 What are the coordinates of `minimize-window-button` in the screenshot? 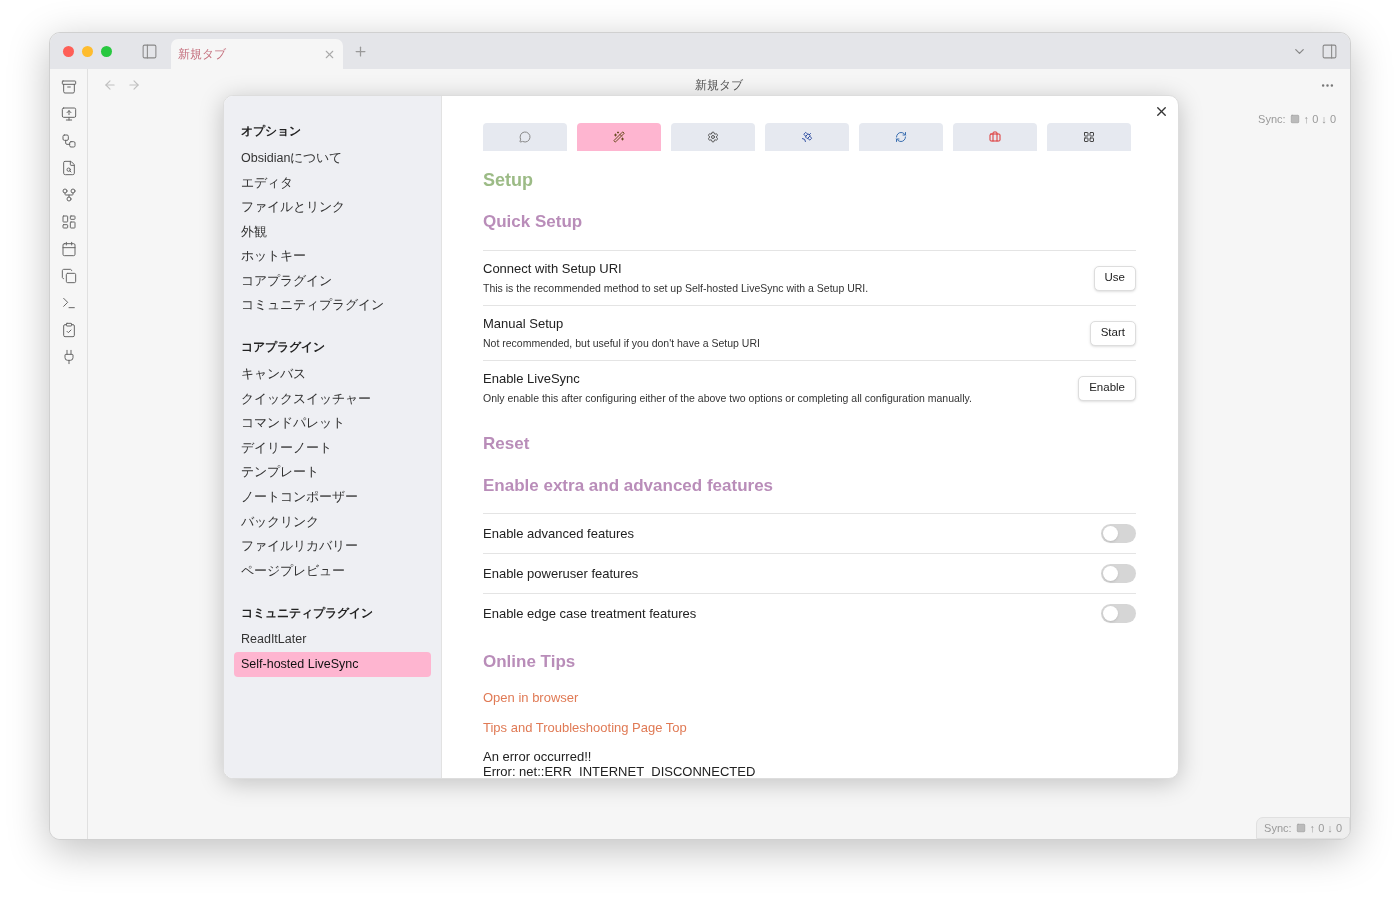 It's located at (87, 51).